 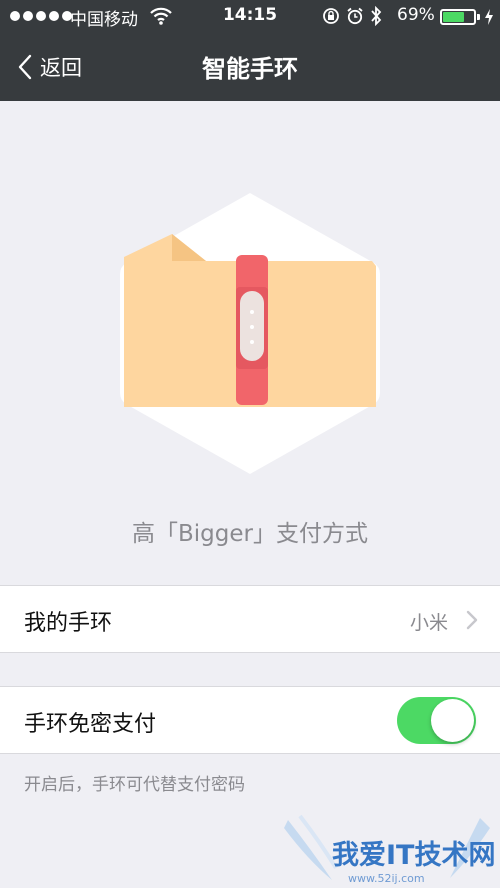 What do you see at coordinates (90, 724) in the screenshot?
I see `password-free-label: 手环免密支付` at bounding box center [90, 724].